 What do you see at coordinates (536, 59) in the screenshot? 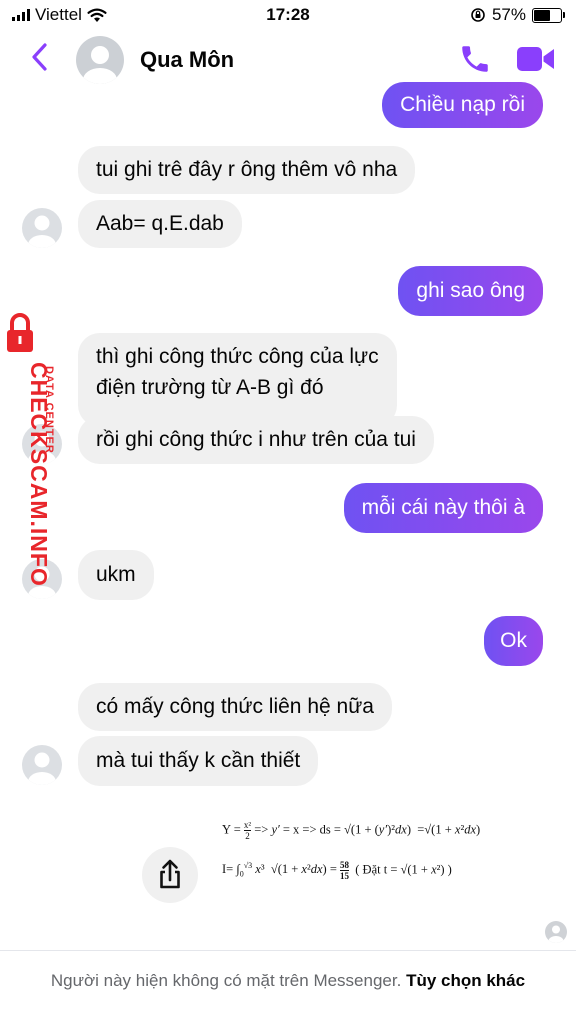
I see `video-call-icon` at bounding box center [536, 59].